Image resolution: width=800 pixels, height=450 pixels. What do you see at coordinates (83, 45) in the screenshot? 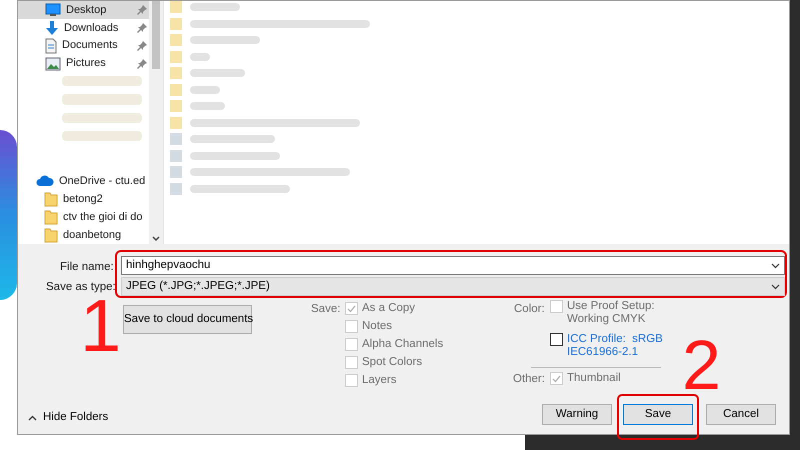
I see `sidebar-item: Documents` at bounding box center [83, 45].